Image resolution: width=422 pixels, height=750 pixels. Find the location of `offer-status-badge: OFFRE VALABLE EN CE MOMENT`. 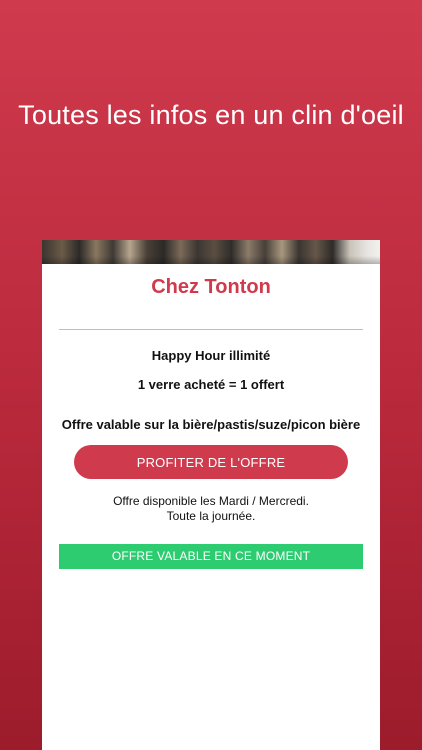

offer-status-badge: OFFRE VALABLE EN CE MOMENT is located at coordinates (211, 556).